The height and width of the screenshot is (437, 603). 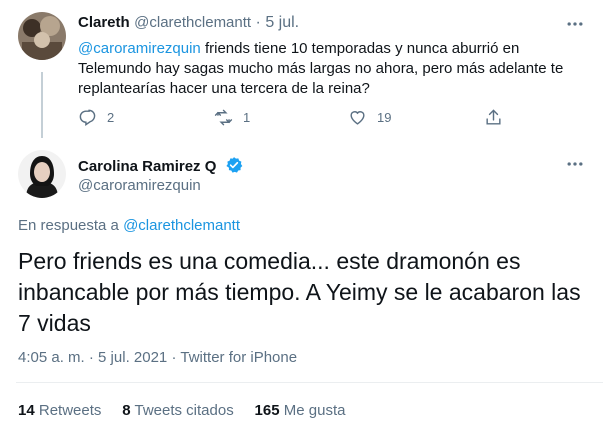 I want to click on likes-stat: 165 Me gusta, so click(x=300, y=410).